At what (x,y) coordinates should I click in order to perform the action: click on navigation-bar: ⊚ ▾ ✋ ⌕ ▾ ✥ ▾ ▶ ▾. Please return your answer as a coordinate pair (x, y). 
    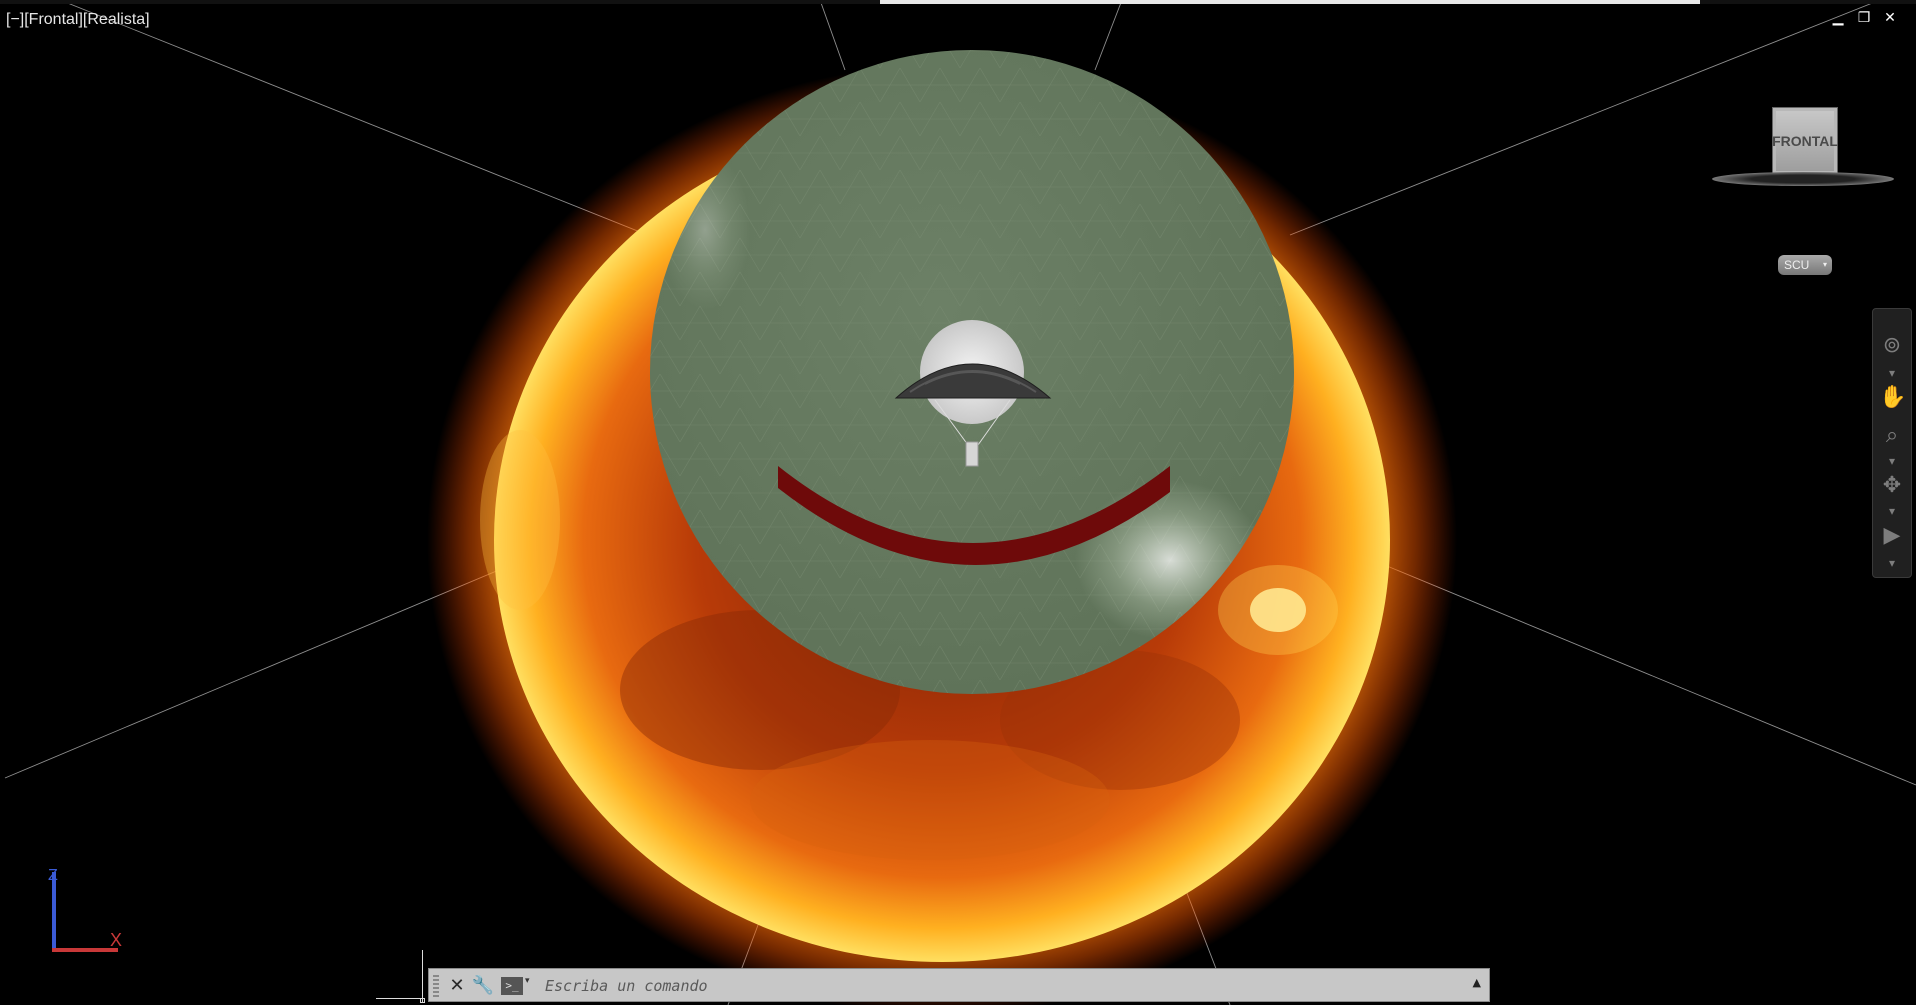
    Looking at the image, I should click on (1892, 443).